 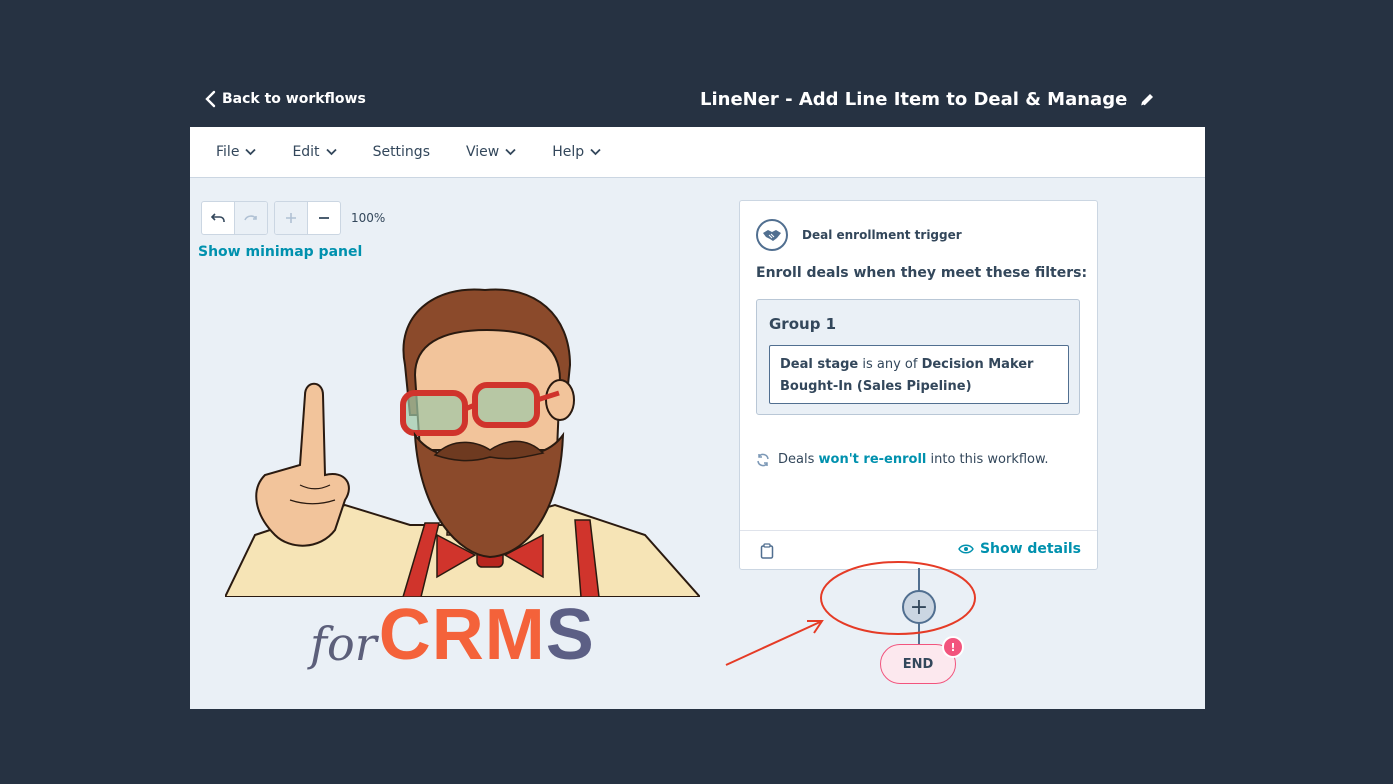 I want to click on show-minimap-link: Show minimap panel, so click(x=280, y=252).